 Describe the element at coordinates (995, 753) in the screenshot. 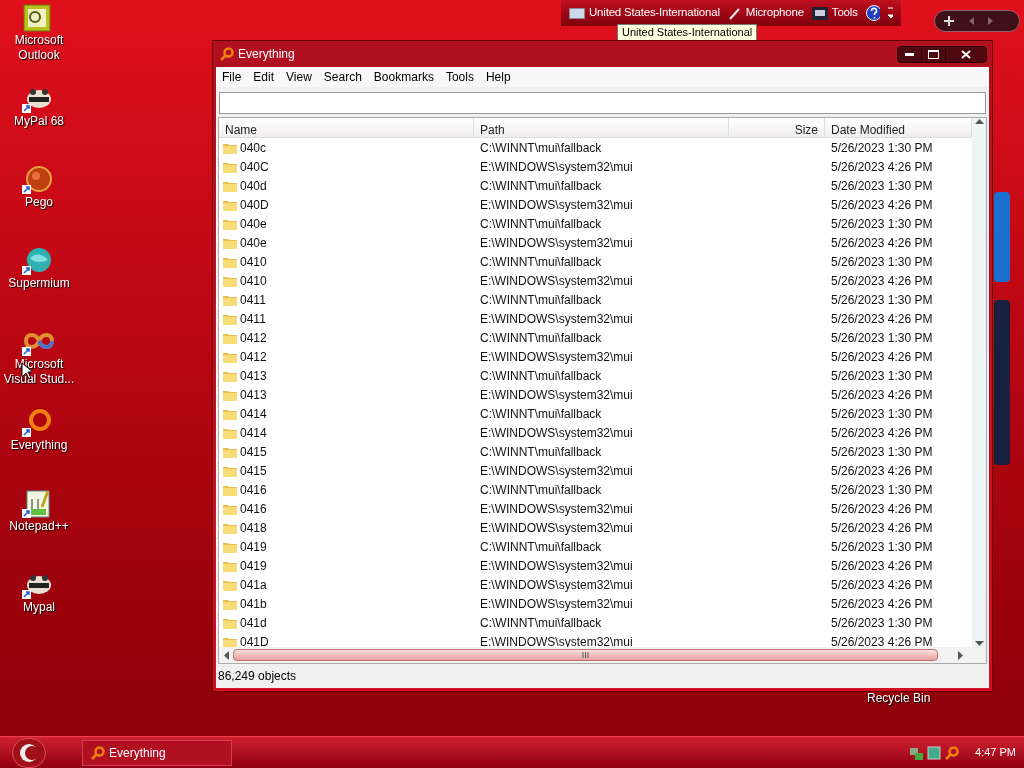

I see `clock: 4:47 PM` at that location.